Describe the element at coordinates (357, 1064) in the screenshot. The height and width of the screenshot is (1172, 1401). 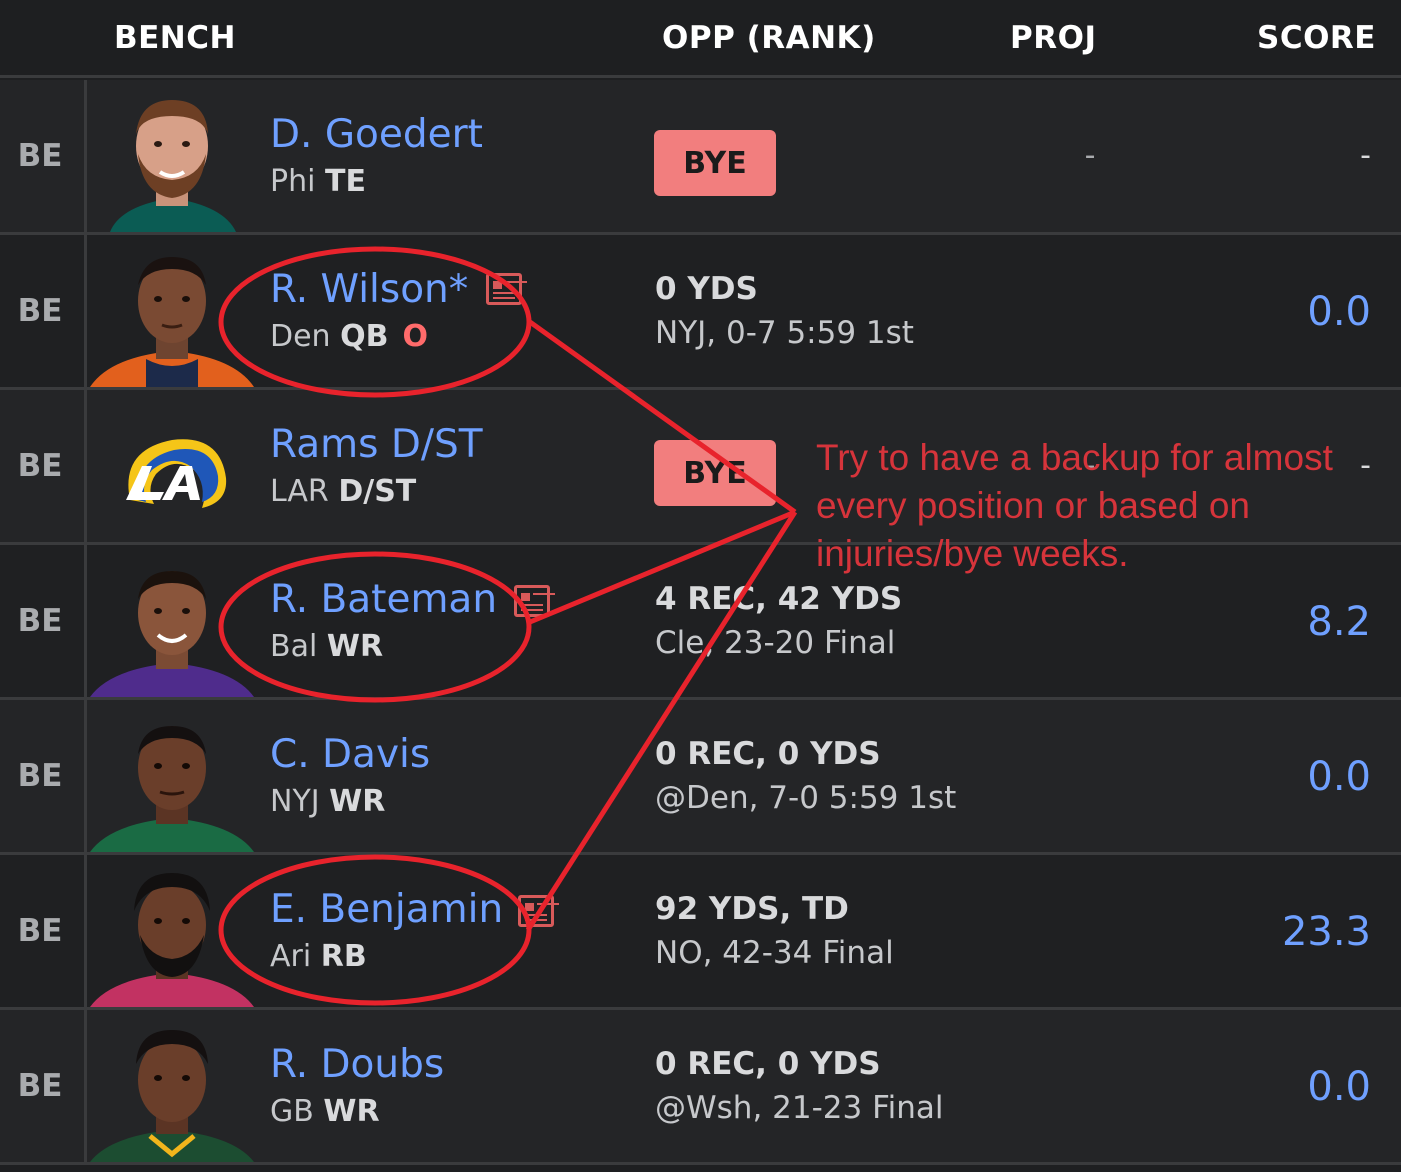
I see `player-name-link: R. Doubs` at that location.